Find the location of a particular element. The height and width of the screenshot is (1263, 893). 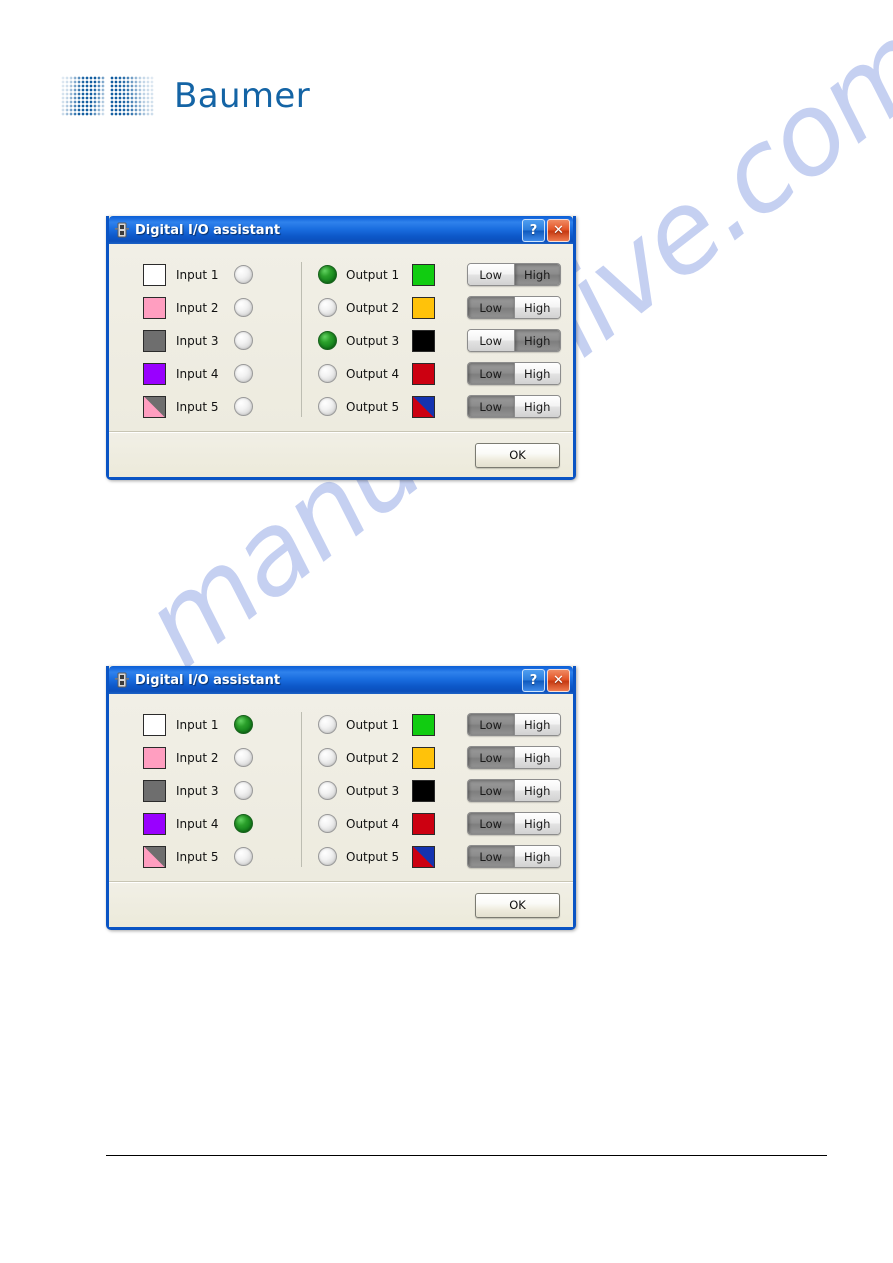

input-2-label: Input 2 is located at coordinates (197, 307).